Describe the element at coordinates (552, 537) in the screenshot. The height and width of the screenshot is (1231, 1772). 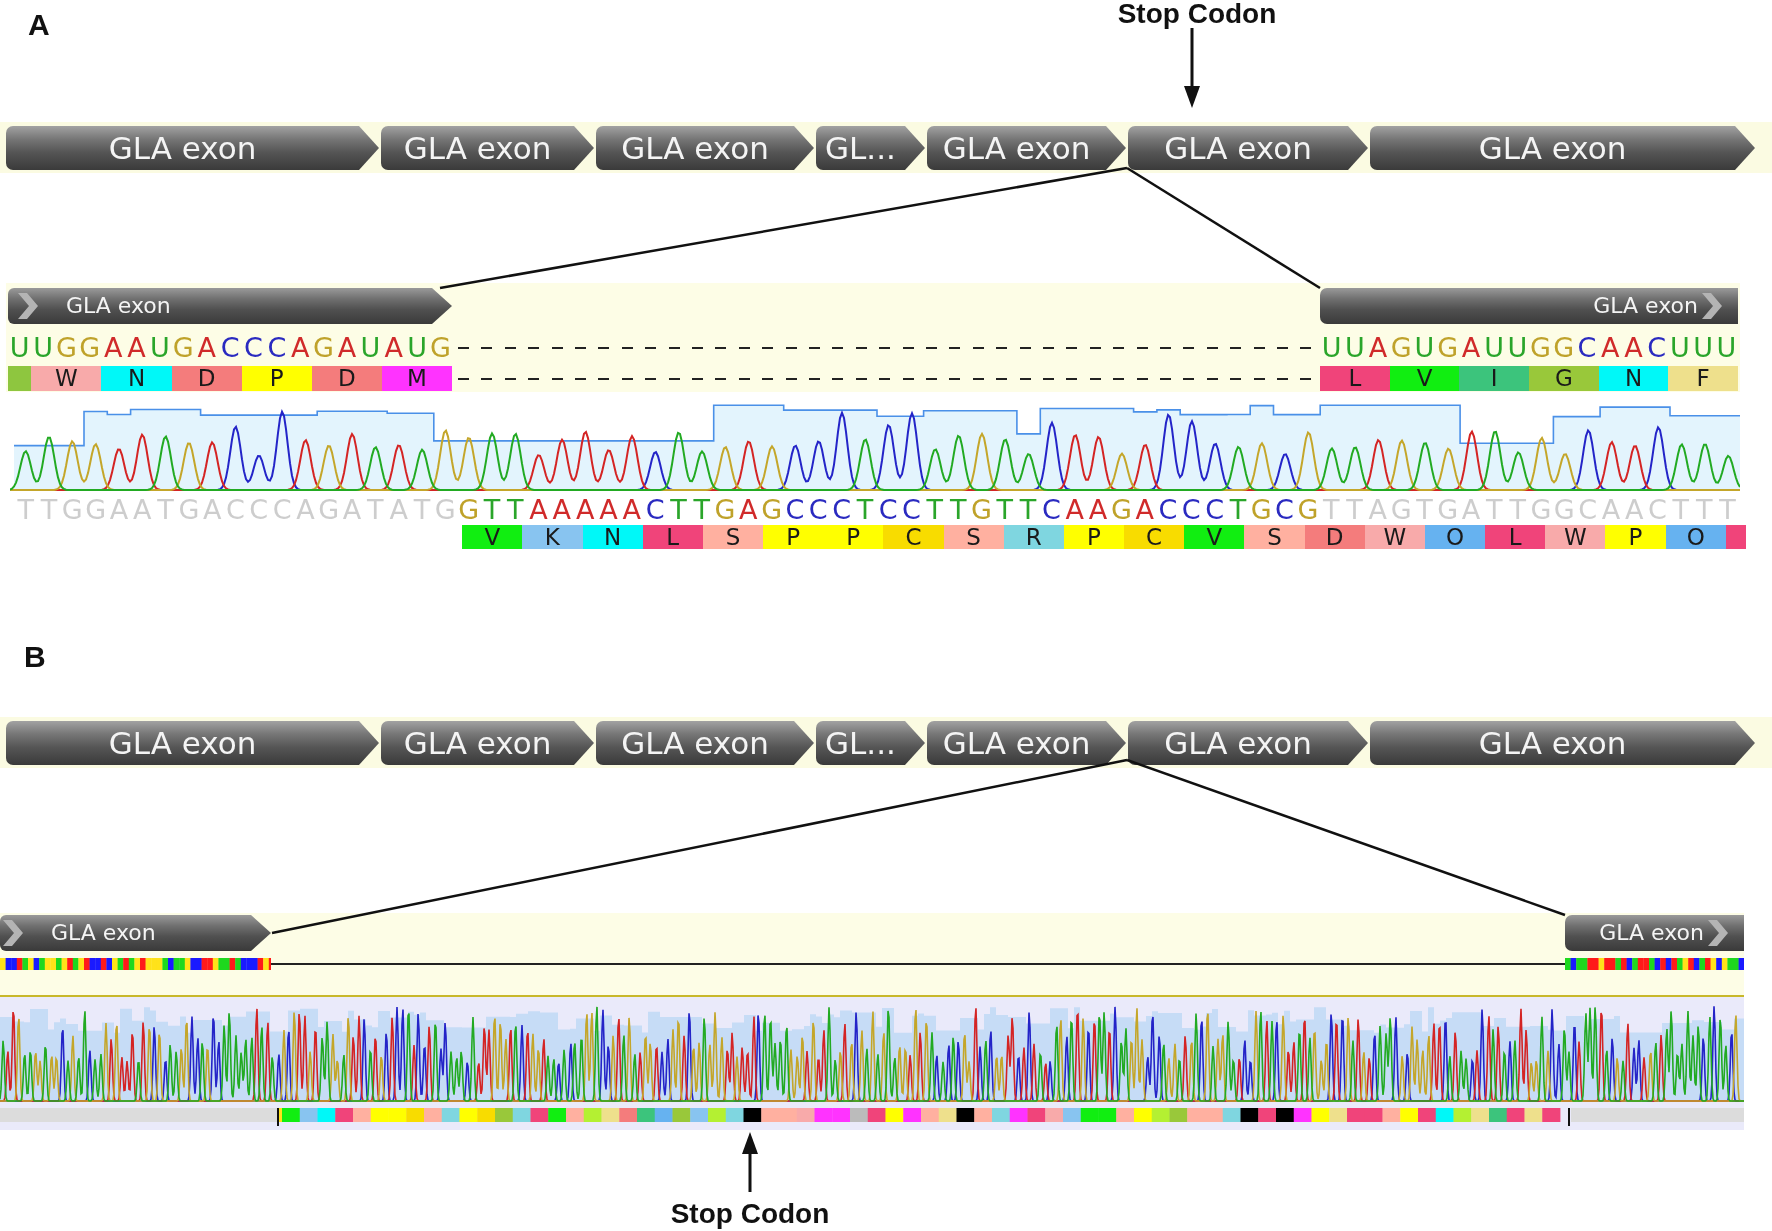
I see `amino-acid-cell: K` at that location.